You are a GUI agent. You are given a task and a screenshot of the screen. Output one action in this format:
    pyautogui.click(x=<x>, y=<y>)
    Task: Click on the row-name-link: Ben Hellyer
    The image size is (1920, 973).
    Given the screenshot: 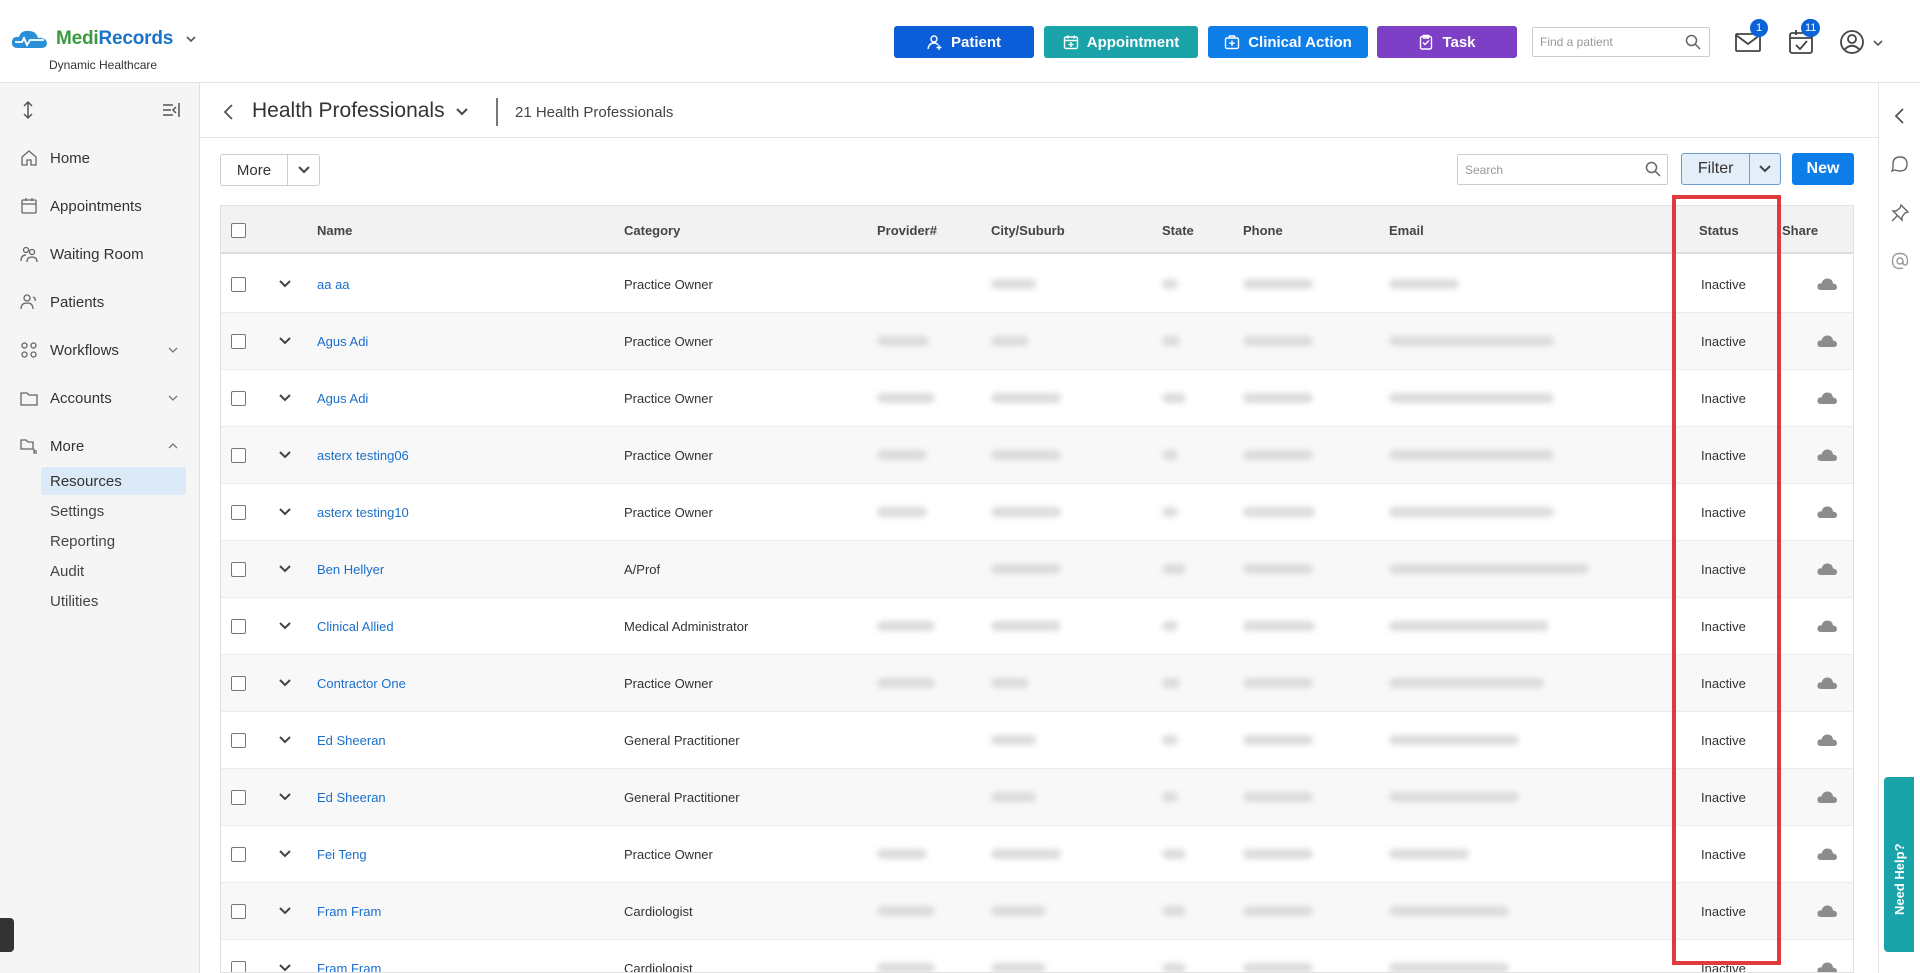 What is the action you would take?
    pyautogui.click(x=350, y=569)
    